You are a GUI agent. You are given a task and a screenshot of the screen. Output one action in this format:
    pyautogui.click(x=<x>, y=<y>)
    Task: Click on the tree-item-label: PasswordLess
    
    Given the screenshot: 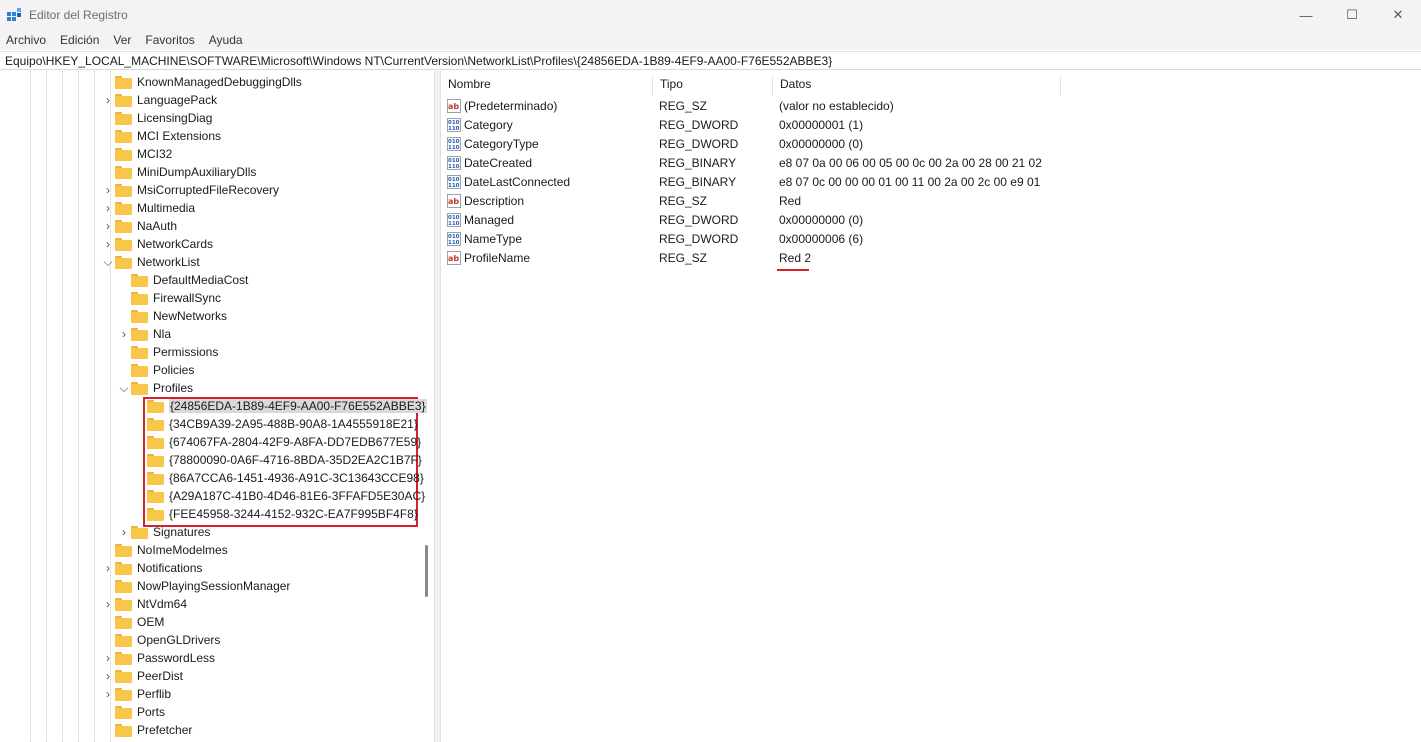 What is the action you would take?
    pyautogui.click(x=176, y=658)
    